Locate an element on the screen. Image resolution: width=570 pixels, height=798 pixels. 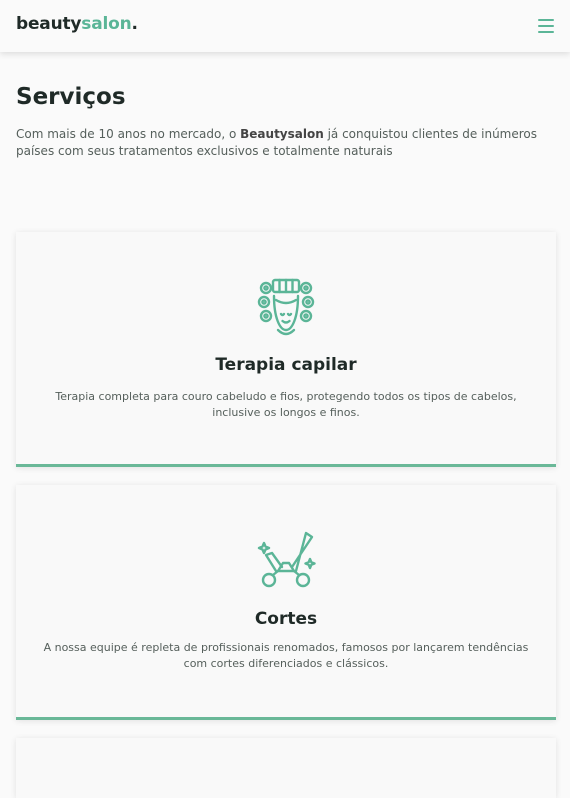
description-brand: Beautysalon is located at coordinates (282, 134).